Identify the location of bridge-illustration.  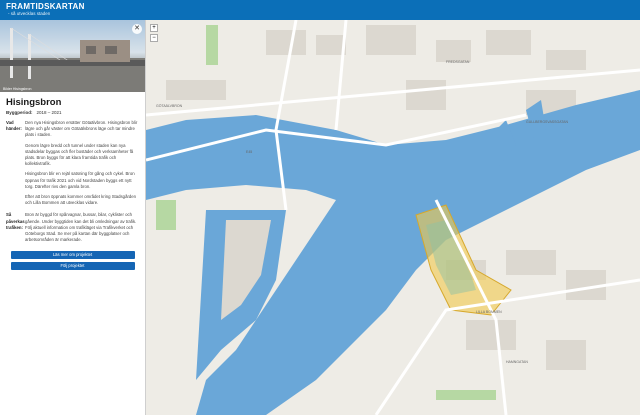
(72, 59).